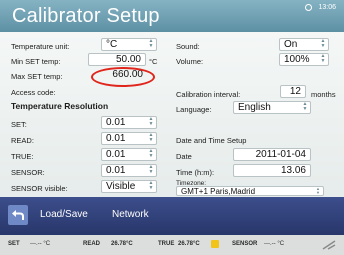  Describe the element at coordinates (64, 214) in the screenshot. I see `load-save-button: Load/Save` at that location.